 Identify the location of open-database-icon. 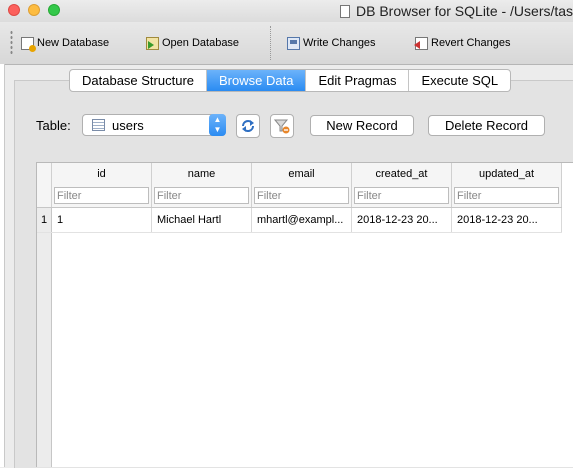
(152, 43).